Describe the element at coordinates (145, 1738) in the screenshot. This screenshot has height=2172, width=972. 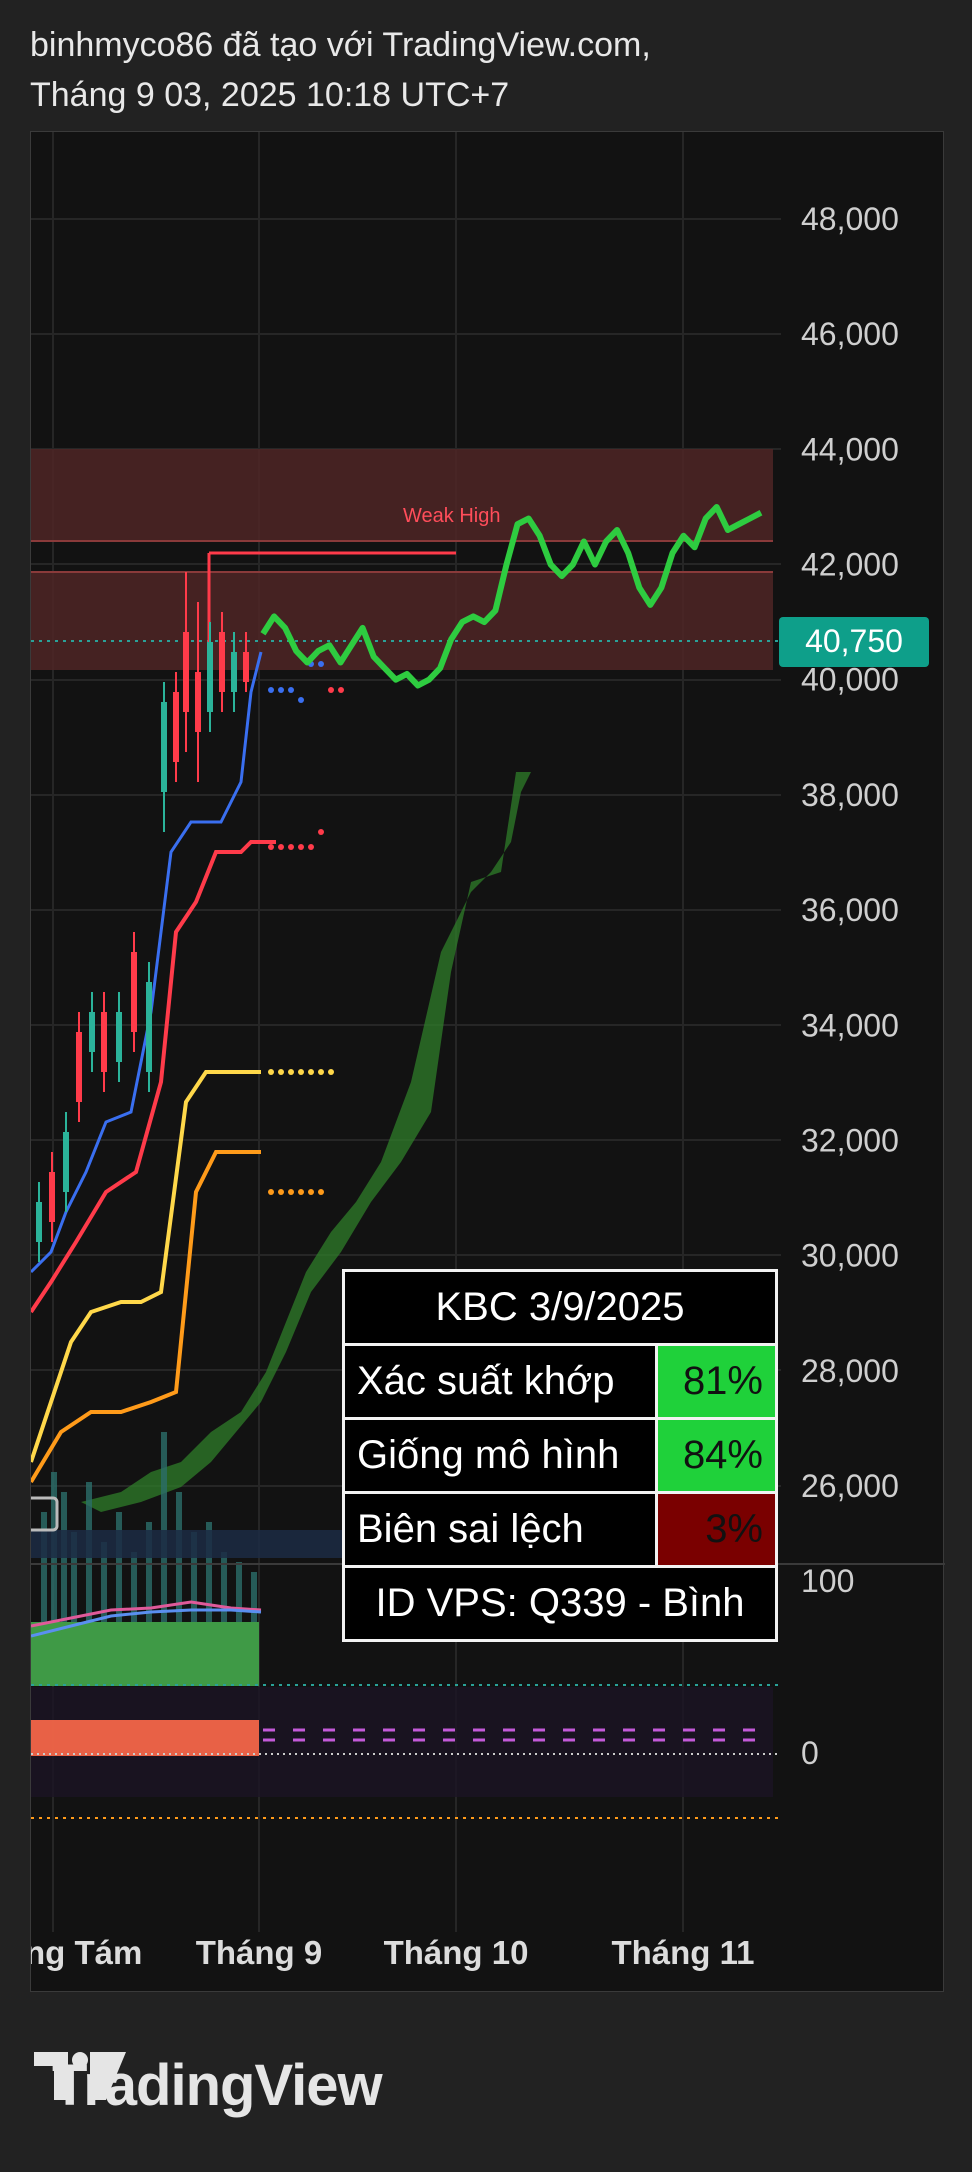
I see `oscillator-bars` at that location.